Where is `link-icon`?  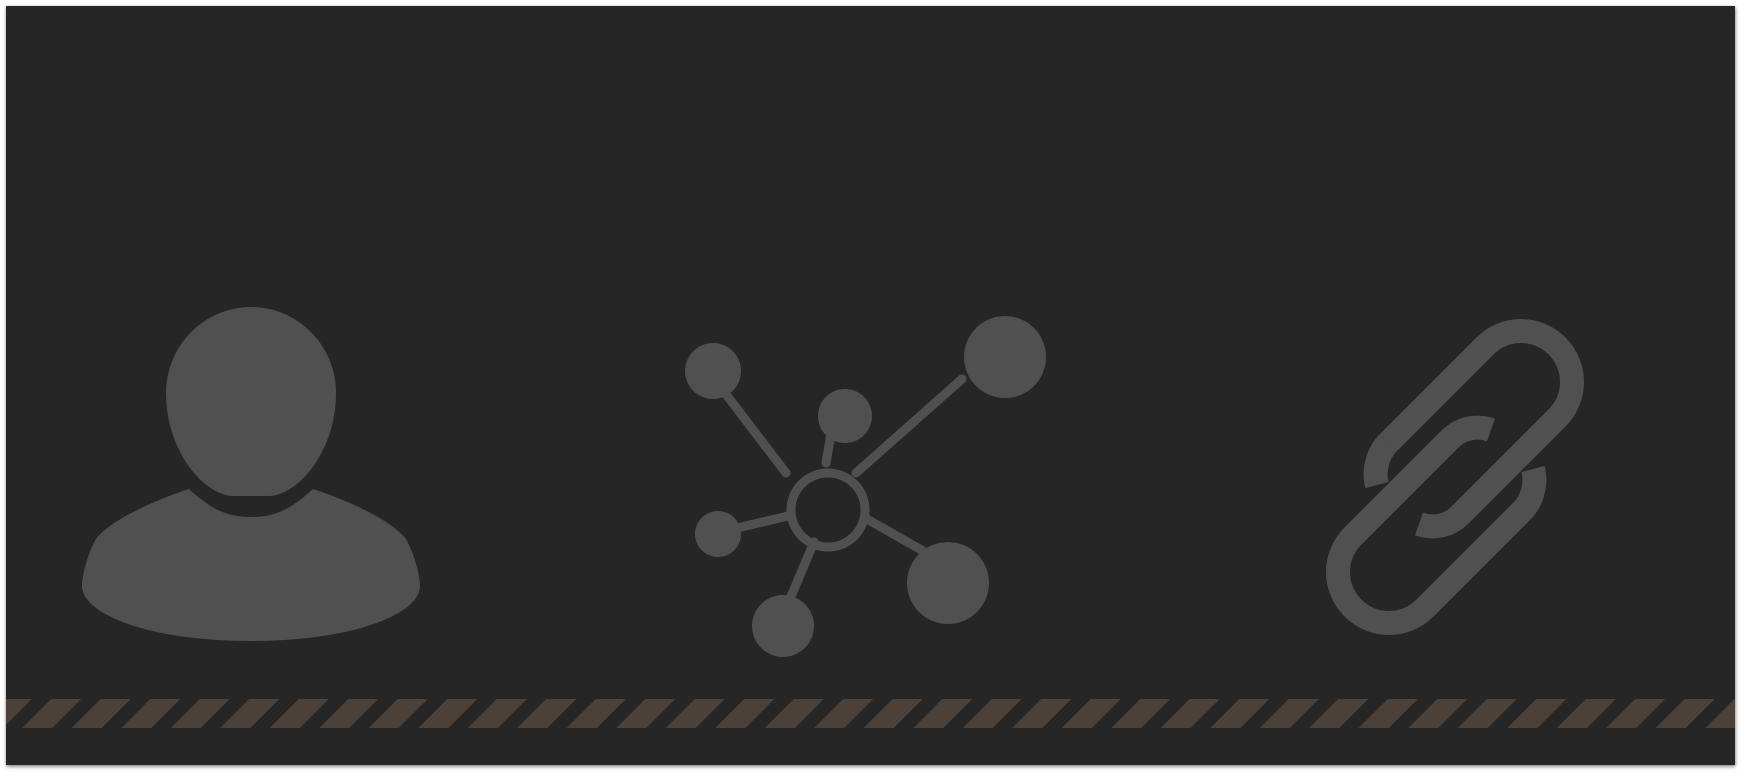 link-icon is located at coordinates (1455, 477).